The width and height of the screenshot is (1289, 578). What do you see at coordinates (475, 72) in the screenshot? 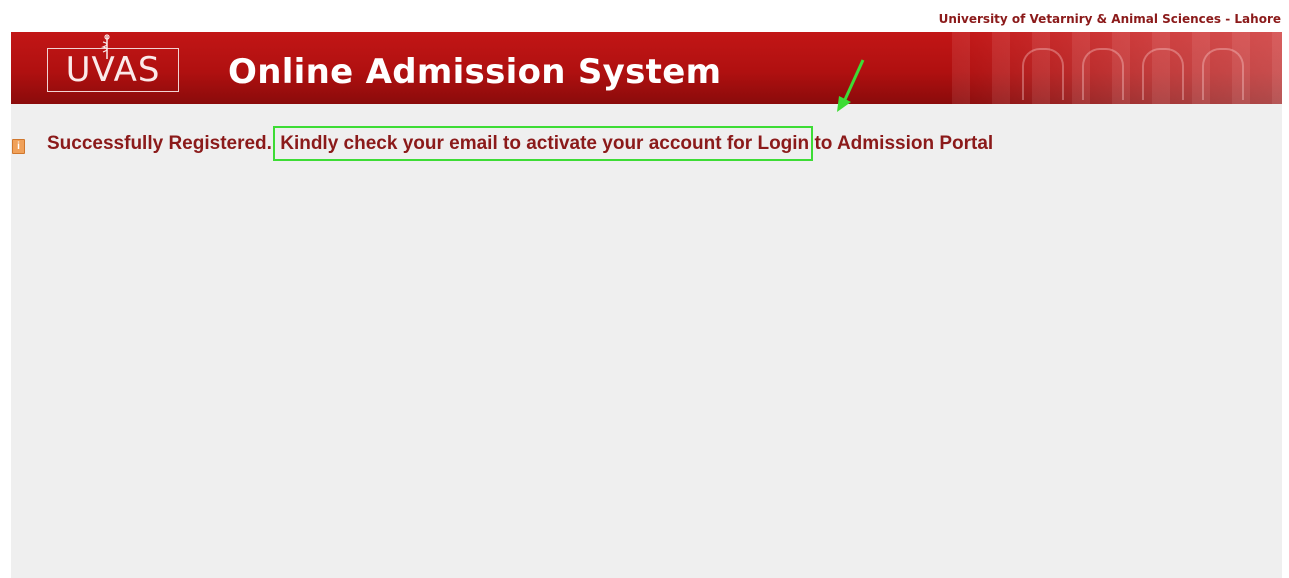
I see `page-title: Online Admission System` at bounding box center [475, 72].